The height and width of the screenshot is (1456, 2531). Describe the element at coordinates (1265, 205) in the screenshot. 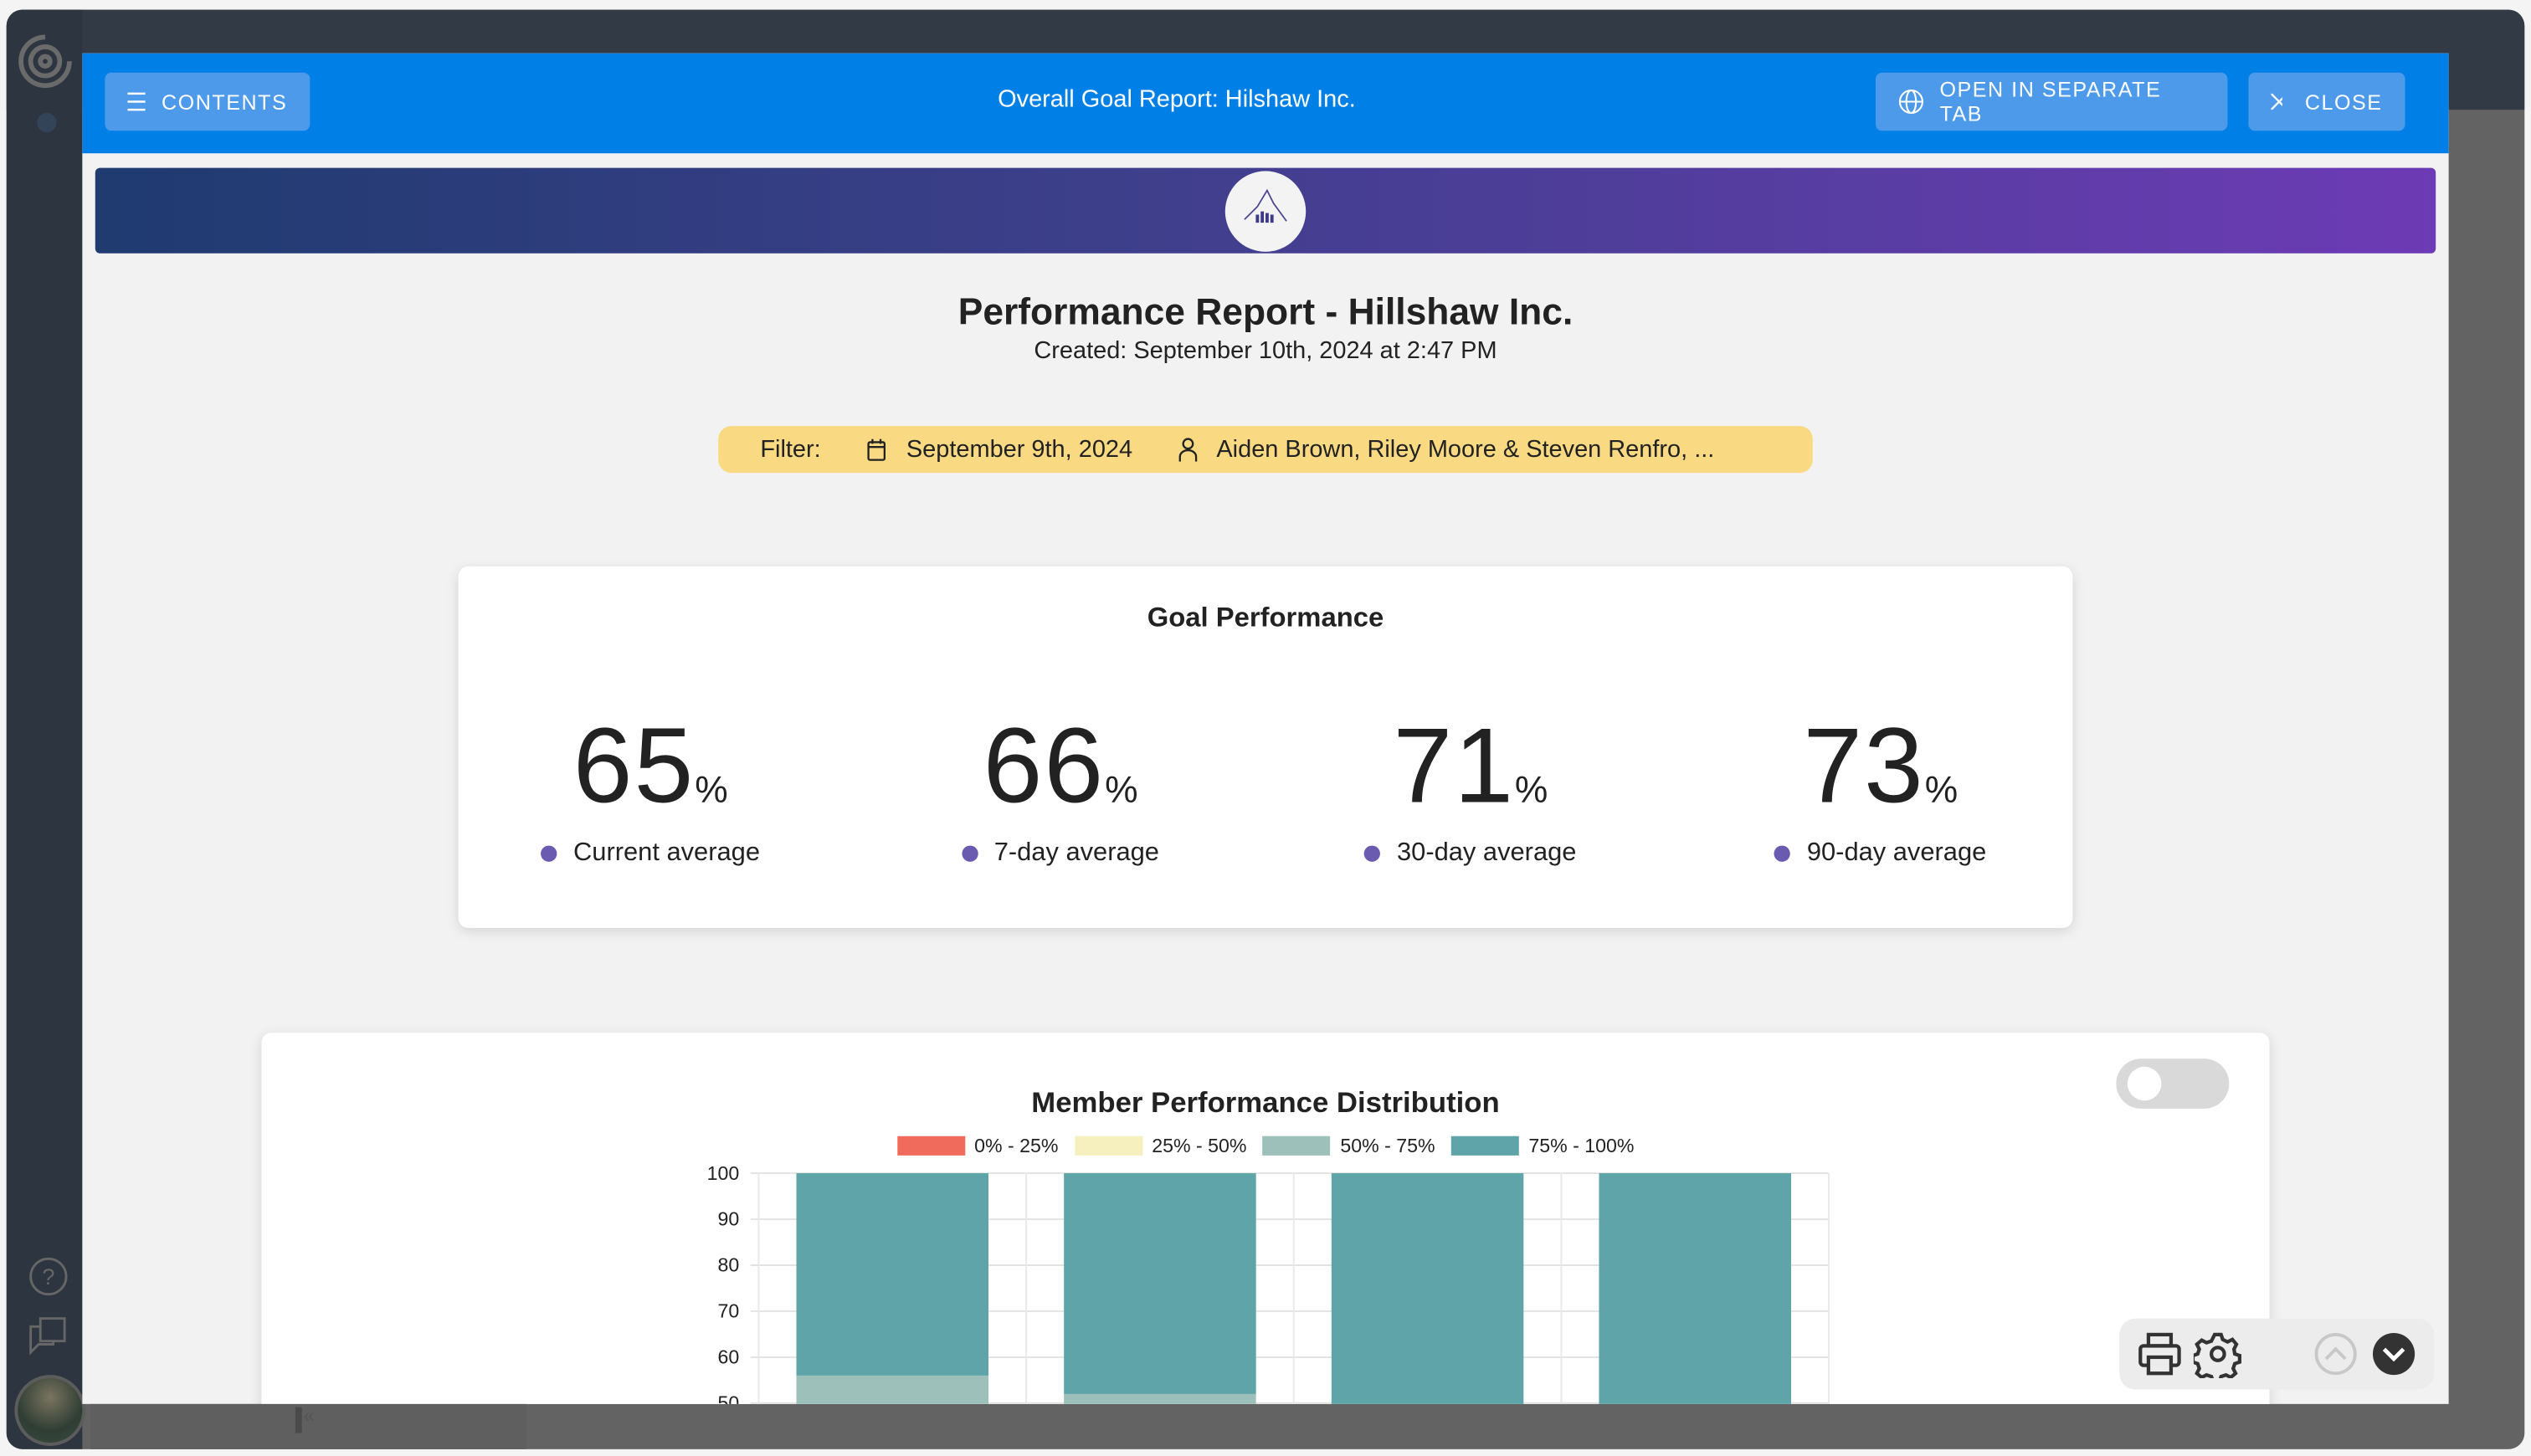

I see `mountain-logo-icon` at that location.